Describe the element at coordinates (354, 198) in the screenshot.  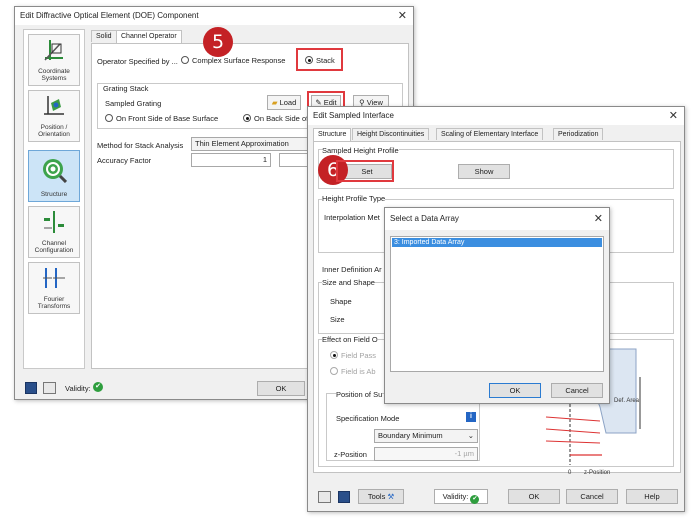
I see `height-profile-type-label: Height Profile Type` at that location.